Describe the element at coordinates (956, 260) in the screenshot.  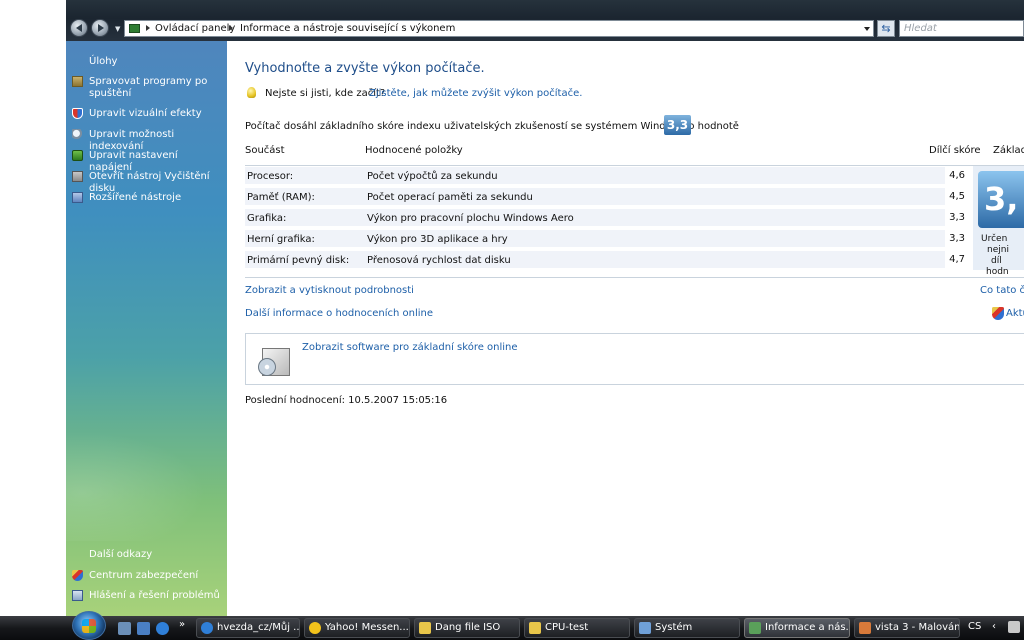
I see `subscore-cell: 4,7` at that location.